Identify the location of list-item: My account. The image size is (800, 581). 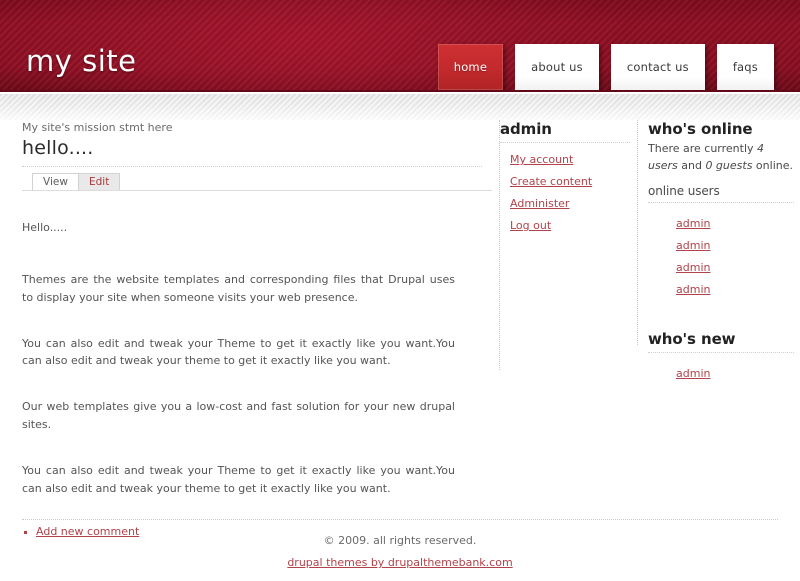
(570, 157).